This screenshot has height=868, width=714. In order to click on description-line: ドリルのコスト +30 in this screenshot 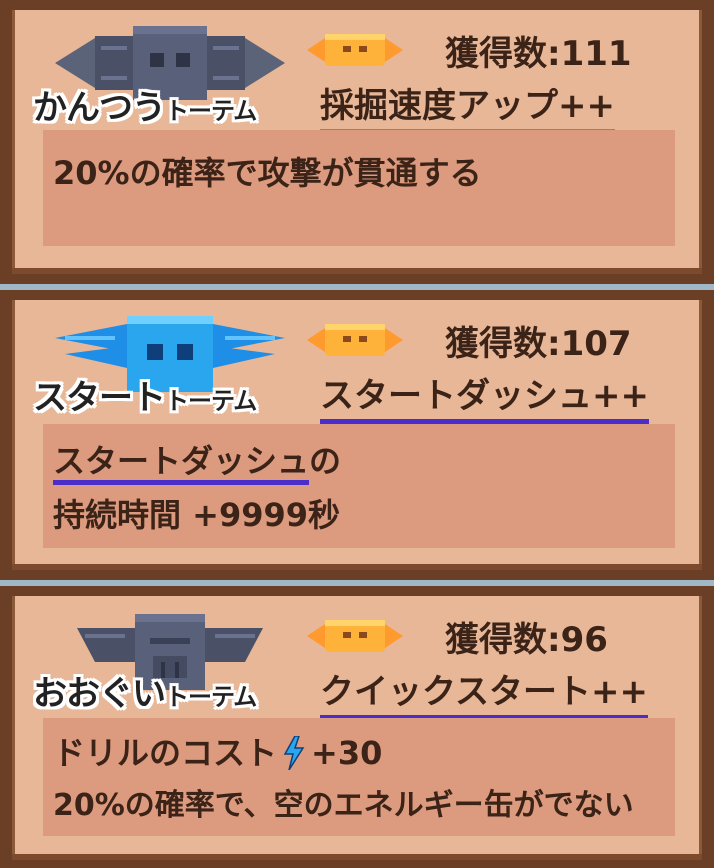, I will do `click(218, 753)`.